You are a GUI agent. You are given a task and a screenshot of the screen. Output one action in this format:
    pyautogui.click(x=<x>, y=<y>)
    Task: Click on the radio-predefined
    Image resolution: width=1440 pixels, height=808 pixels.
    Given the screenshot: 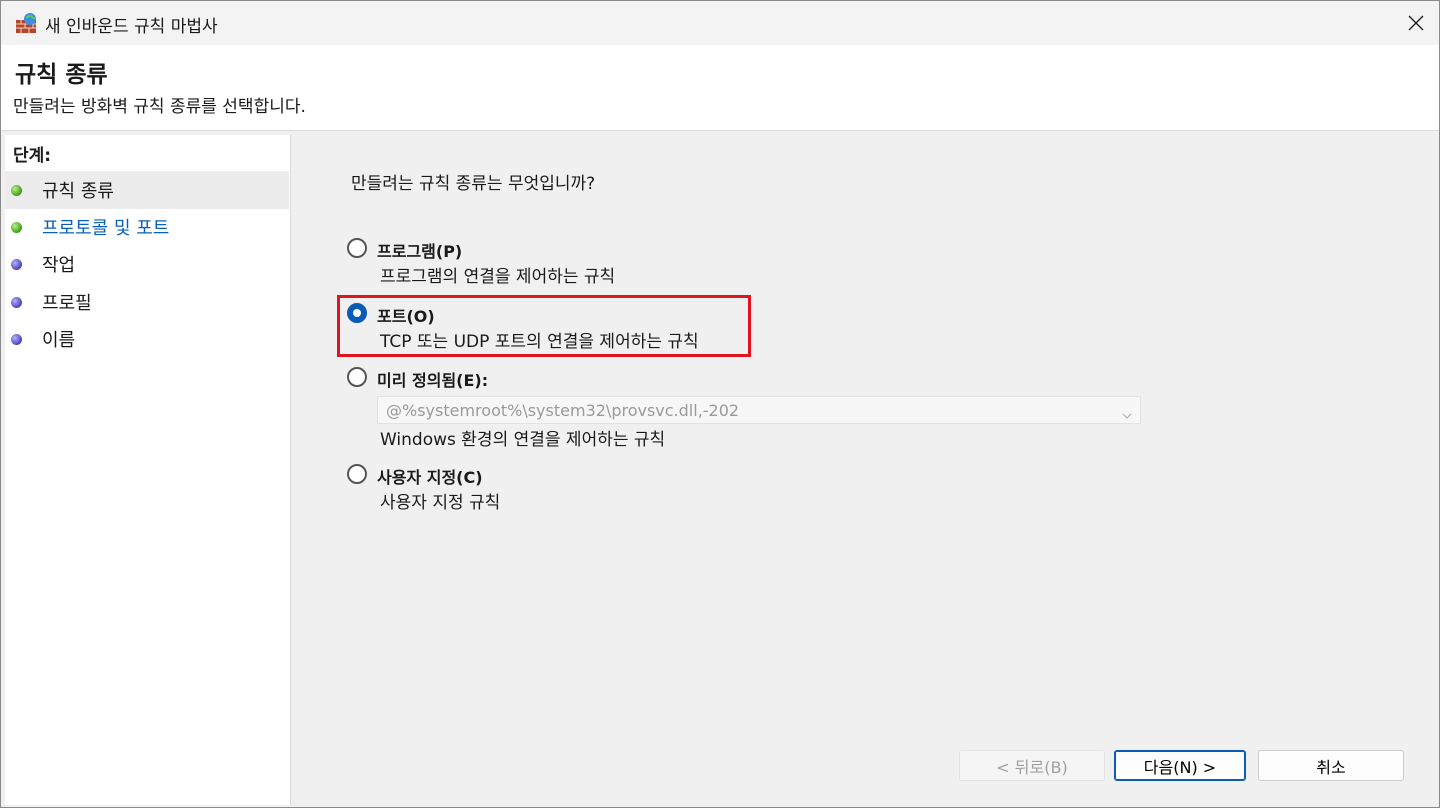 What is the action you would take?
    pyautogui.click(x=357, y=377)
    